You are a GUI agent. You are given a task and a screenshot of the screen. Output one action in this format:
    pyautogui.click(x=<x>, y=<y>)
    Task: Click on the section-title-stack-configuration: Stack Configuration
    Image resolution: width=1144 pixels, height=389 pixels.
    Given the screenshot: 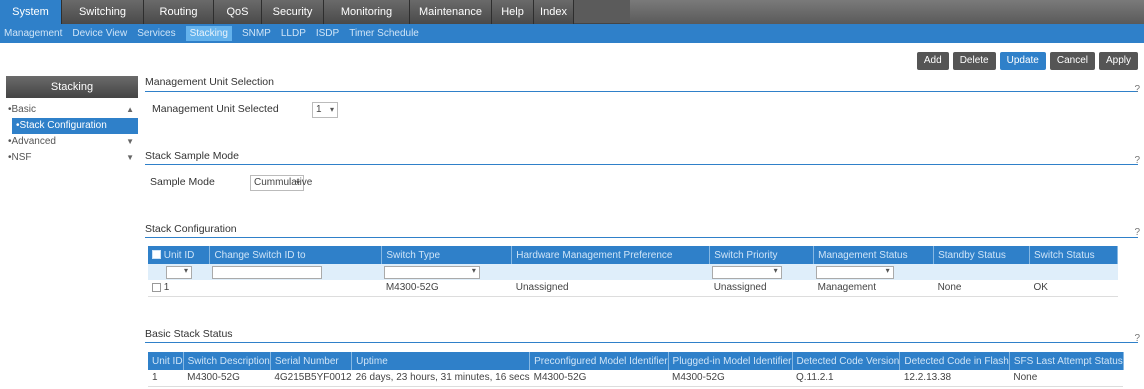 What is the action you would take?
    pyautogui.click(x=191, y=229)
    